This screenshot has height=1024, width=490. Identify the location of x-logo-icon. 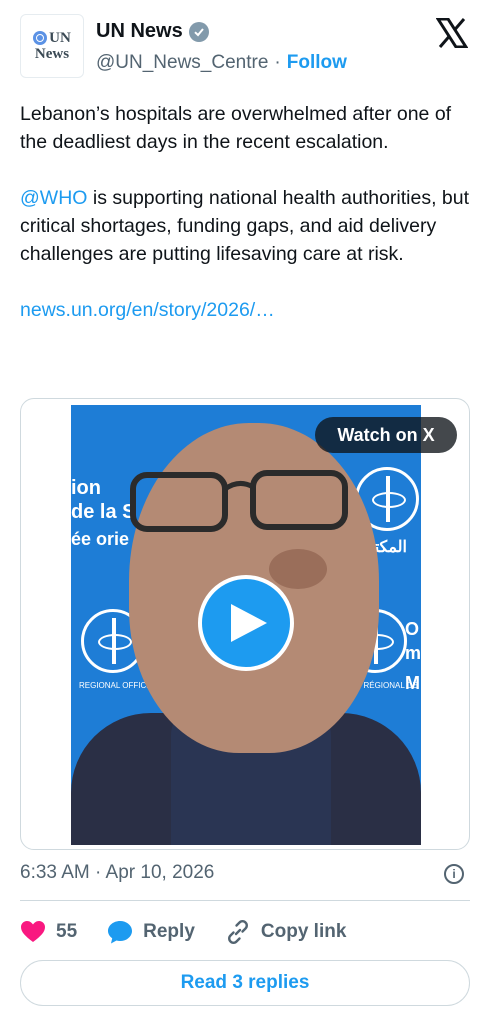
(452, 33).